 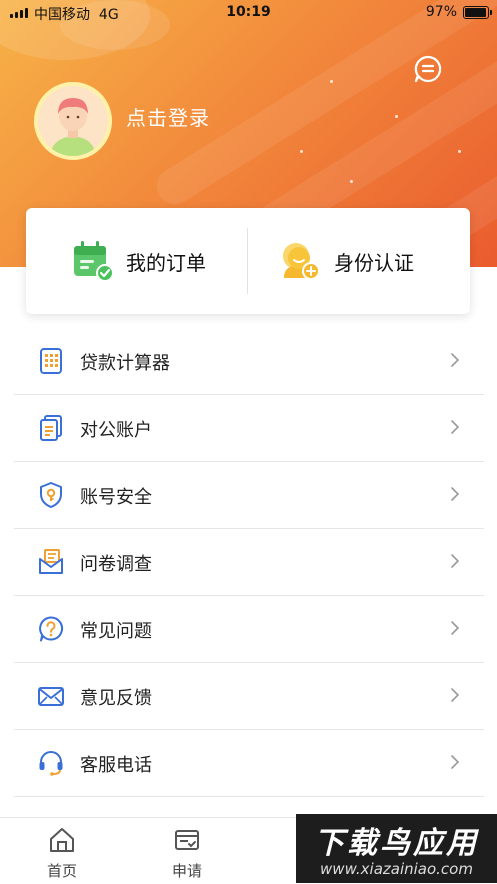 I want to click on calculator-icon, so click(x=51, y=361).